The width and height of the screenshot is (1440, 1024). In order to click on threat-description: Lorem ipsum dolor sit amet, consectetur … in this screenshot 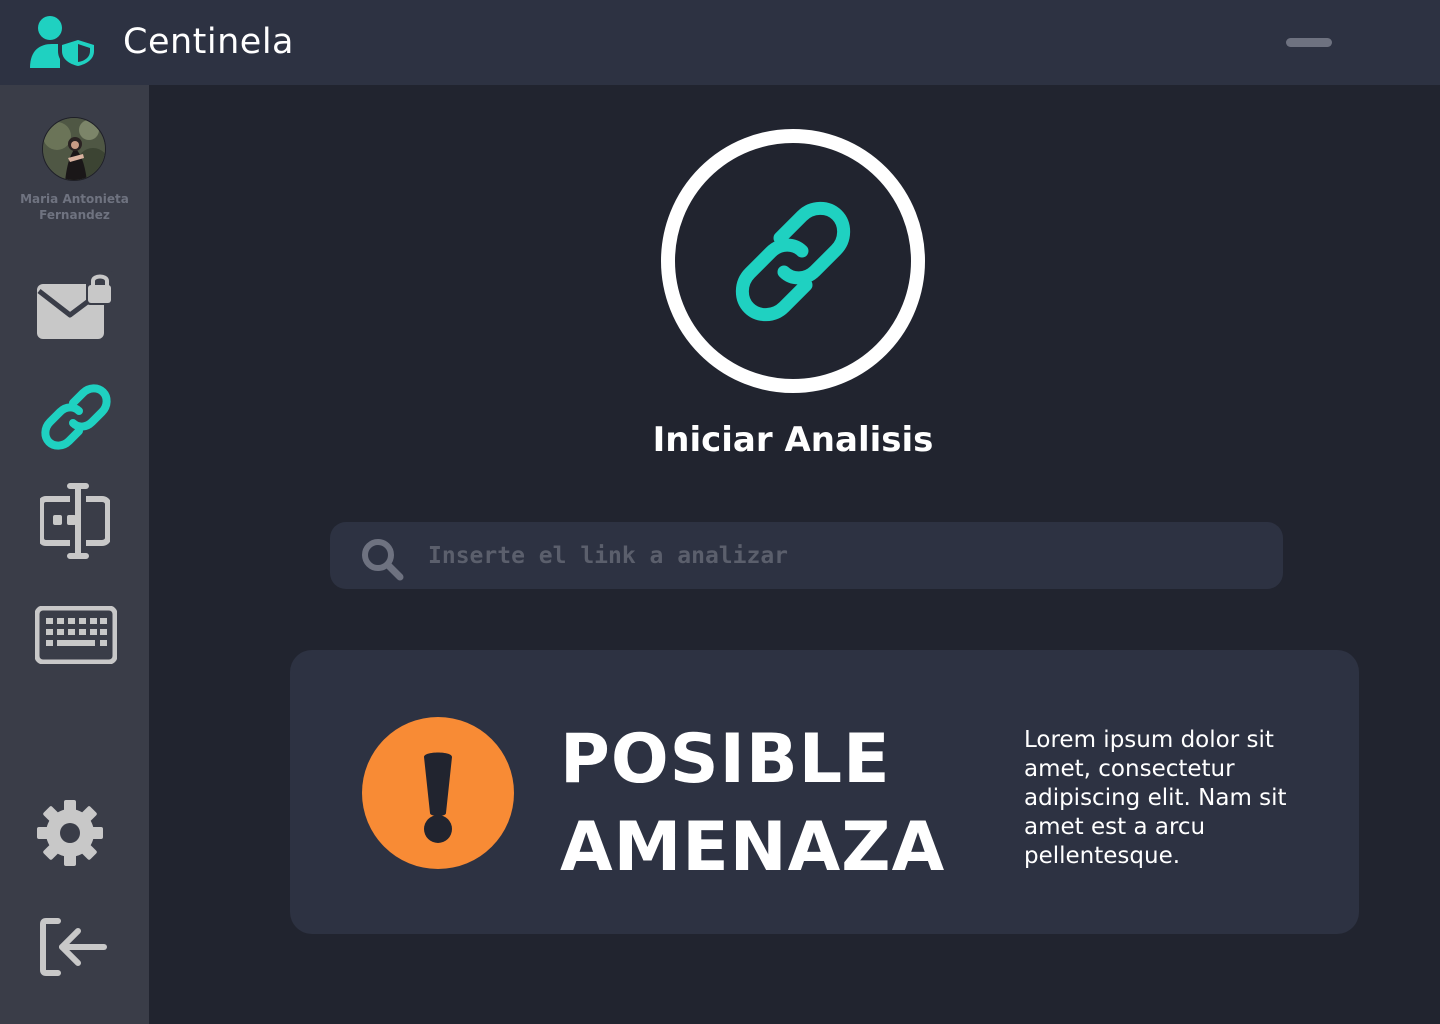, I will do `click(1155, 798)`.